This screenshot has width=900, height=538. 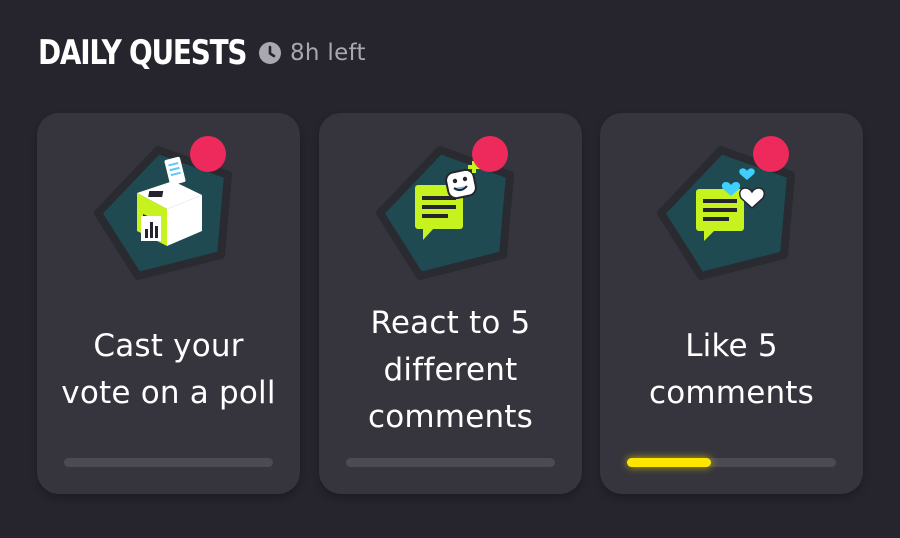 I want to click on quest-timer: 8h left, so click(x=312, y=53).